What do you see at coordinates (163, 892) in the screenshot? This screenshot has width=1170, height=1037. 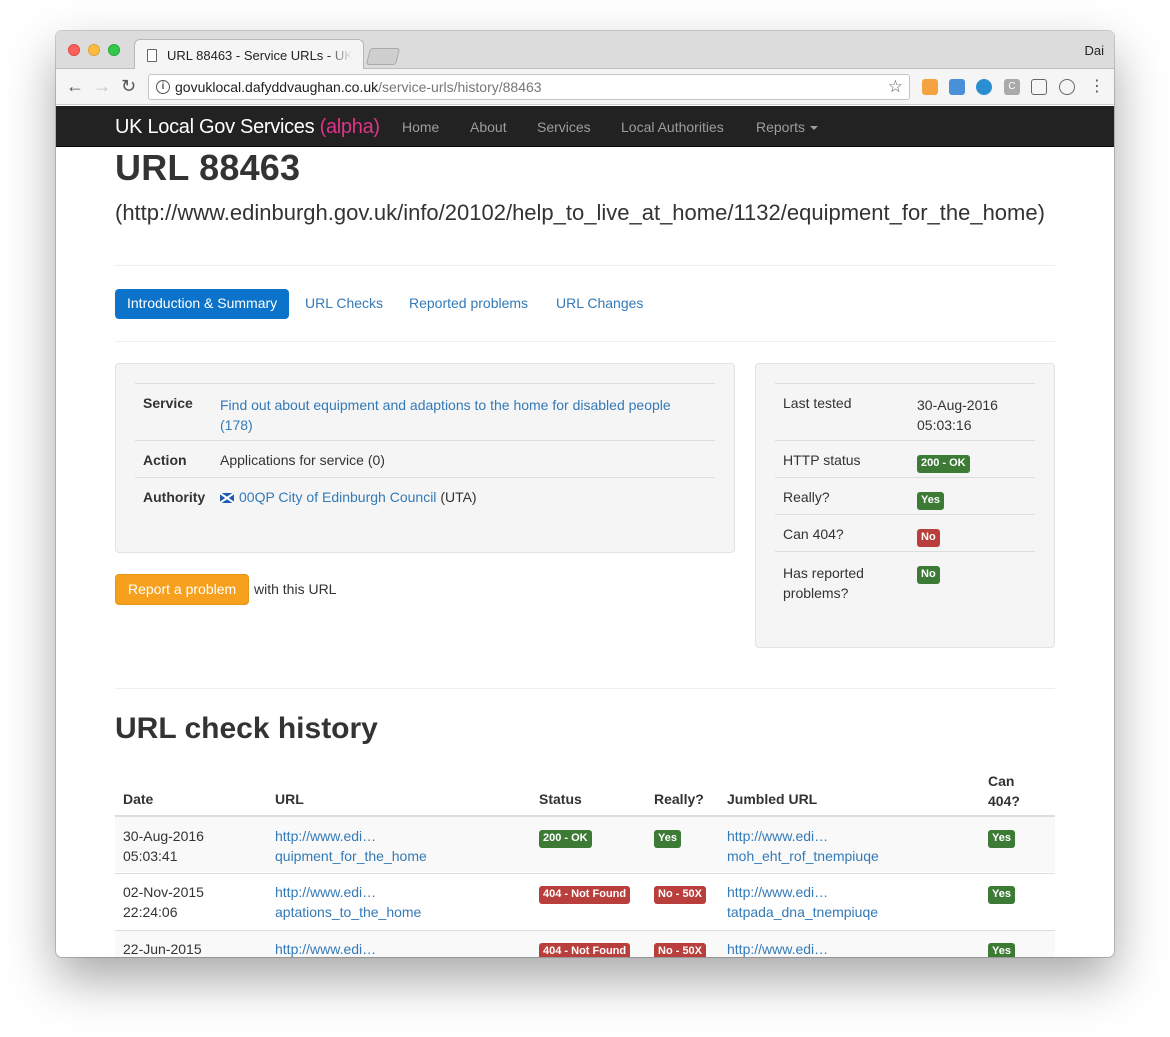 I see `row-date-day: 02-Nov-2015` at bounding box center [163, 892].